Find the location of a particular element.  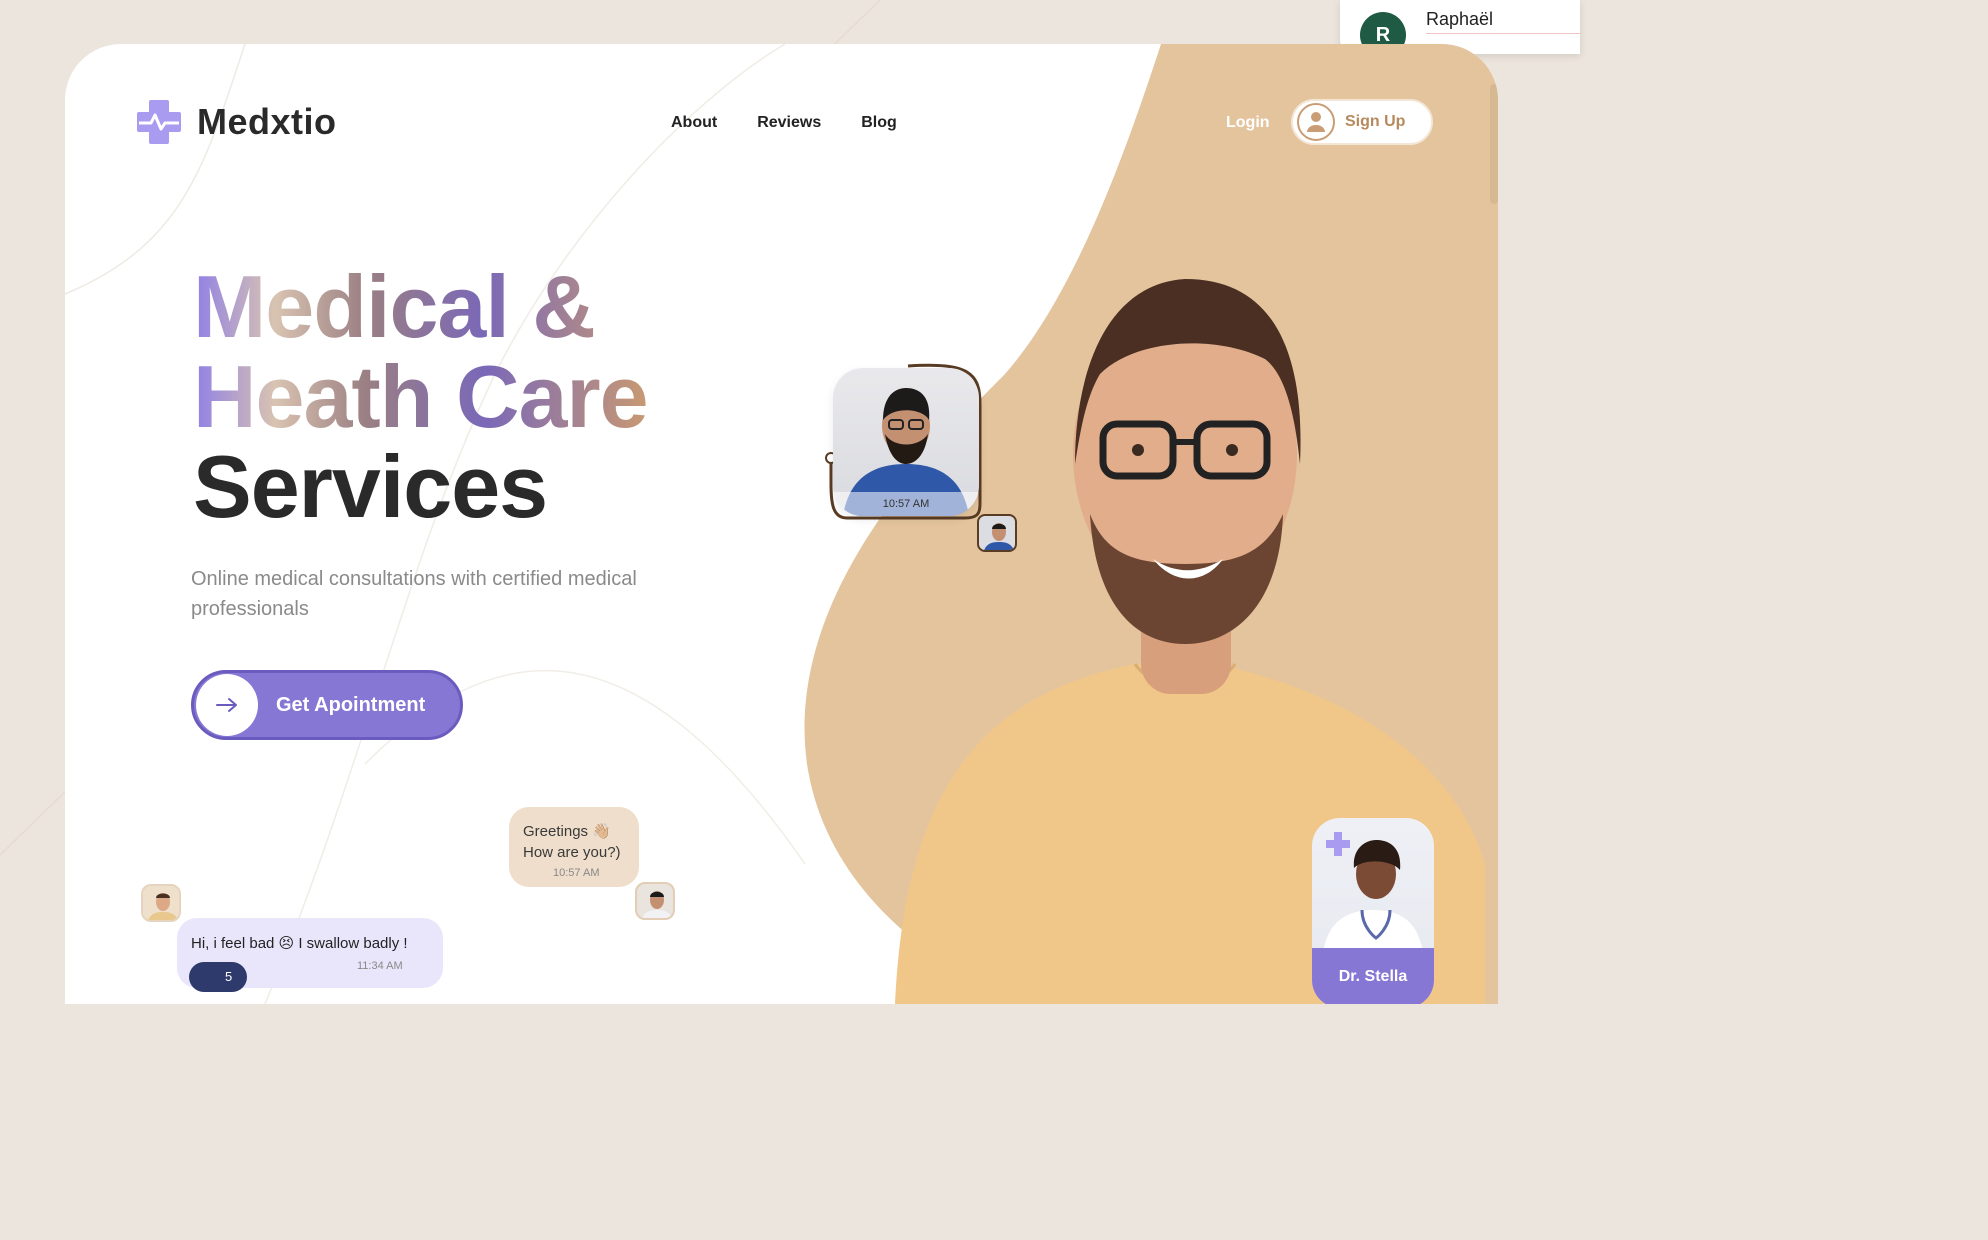

arrow-right-icon is located at coordinates (227, 705).